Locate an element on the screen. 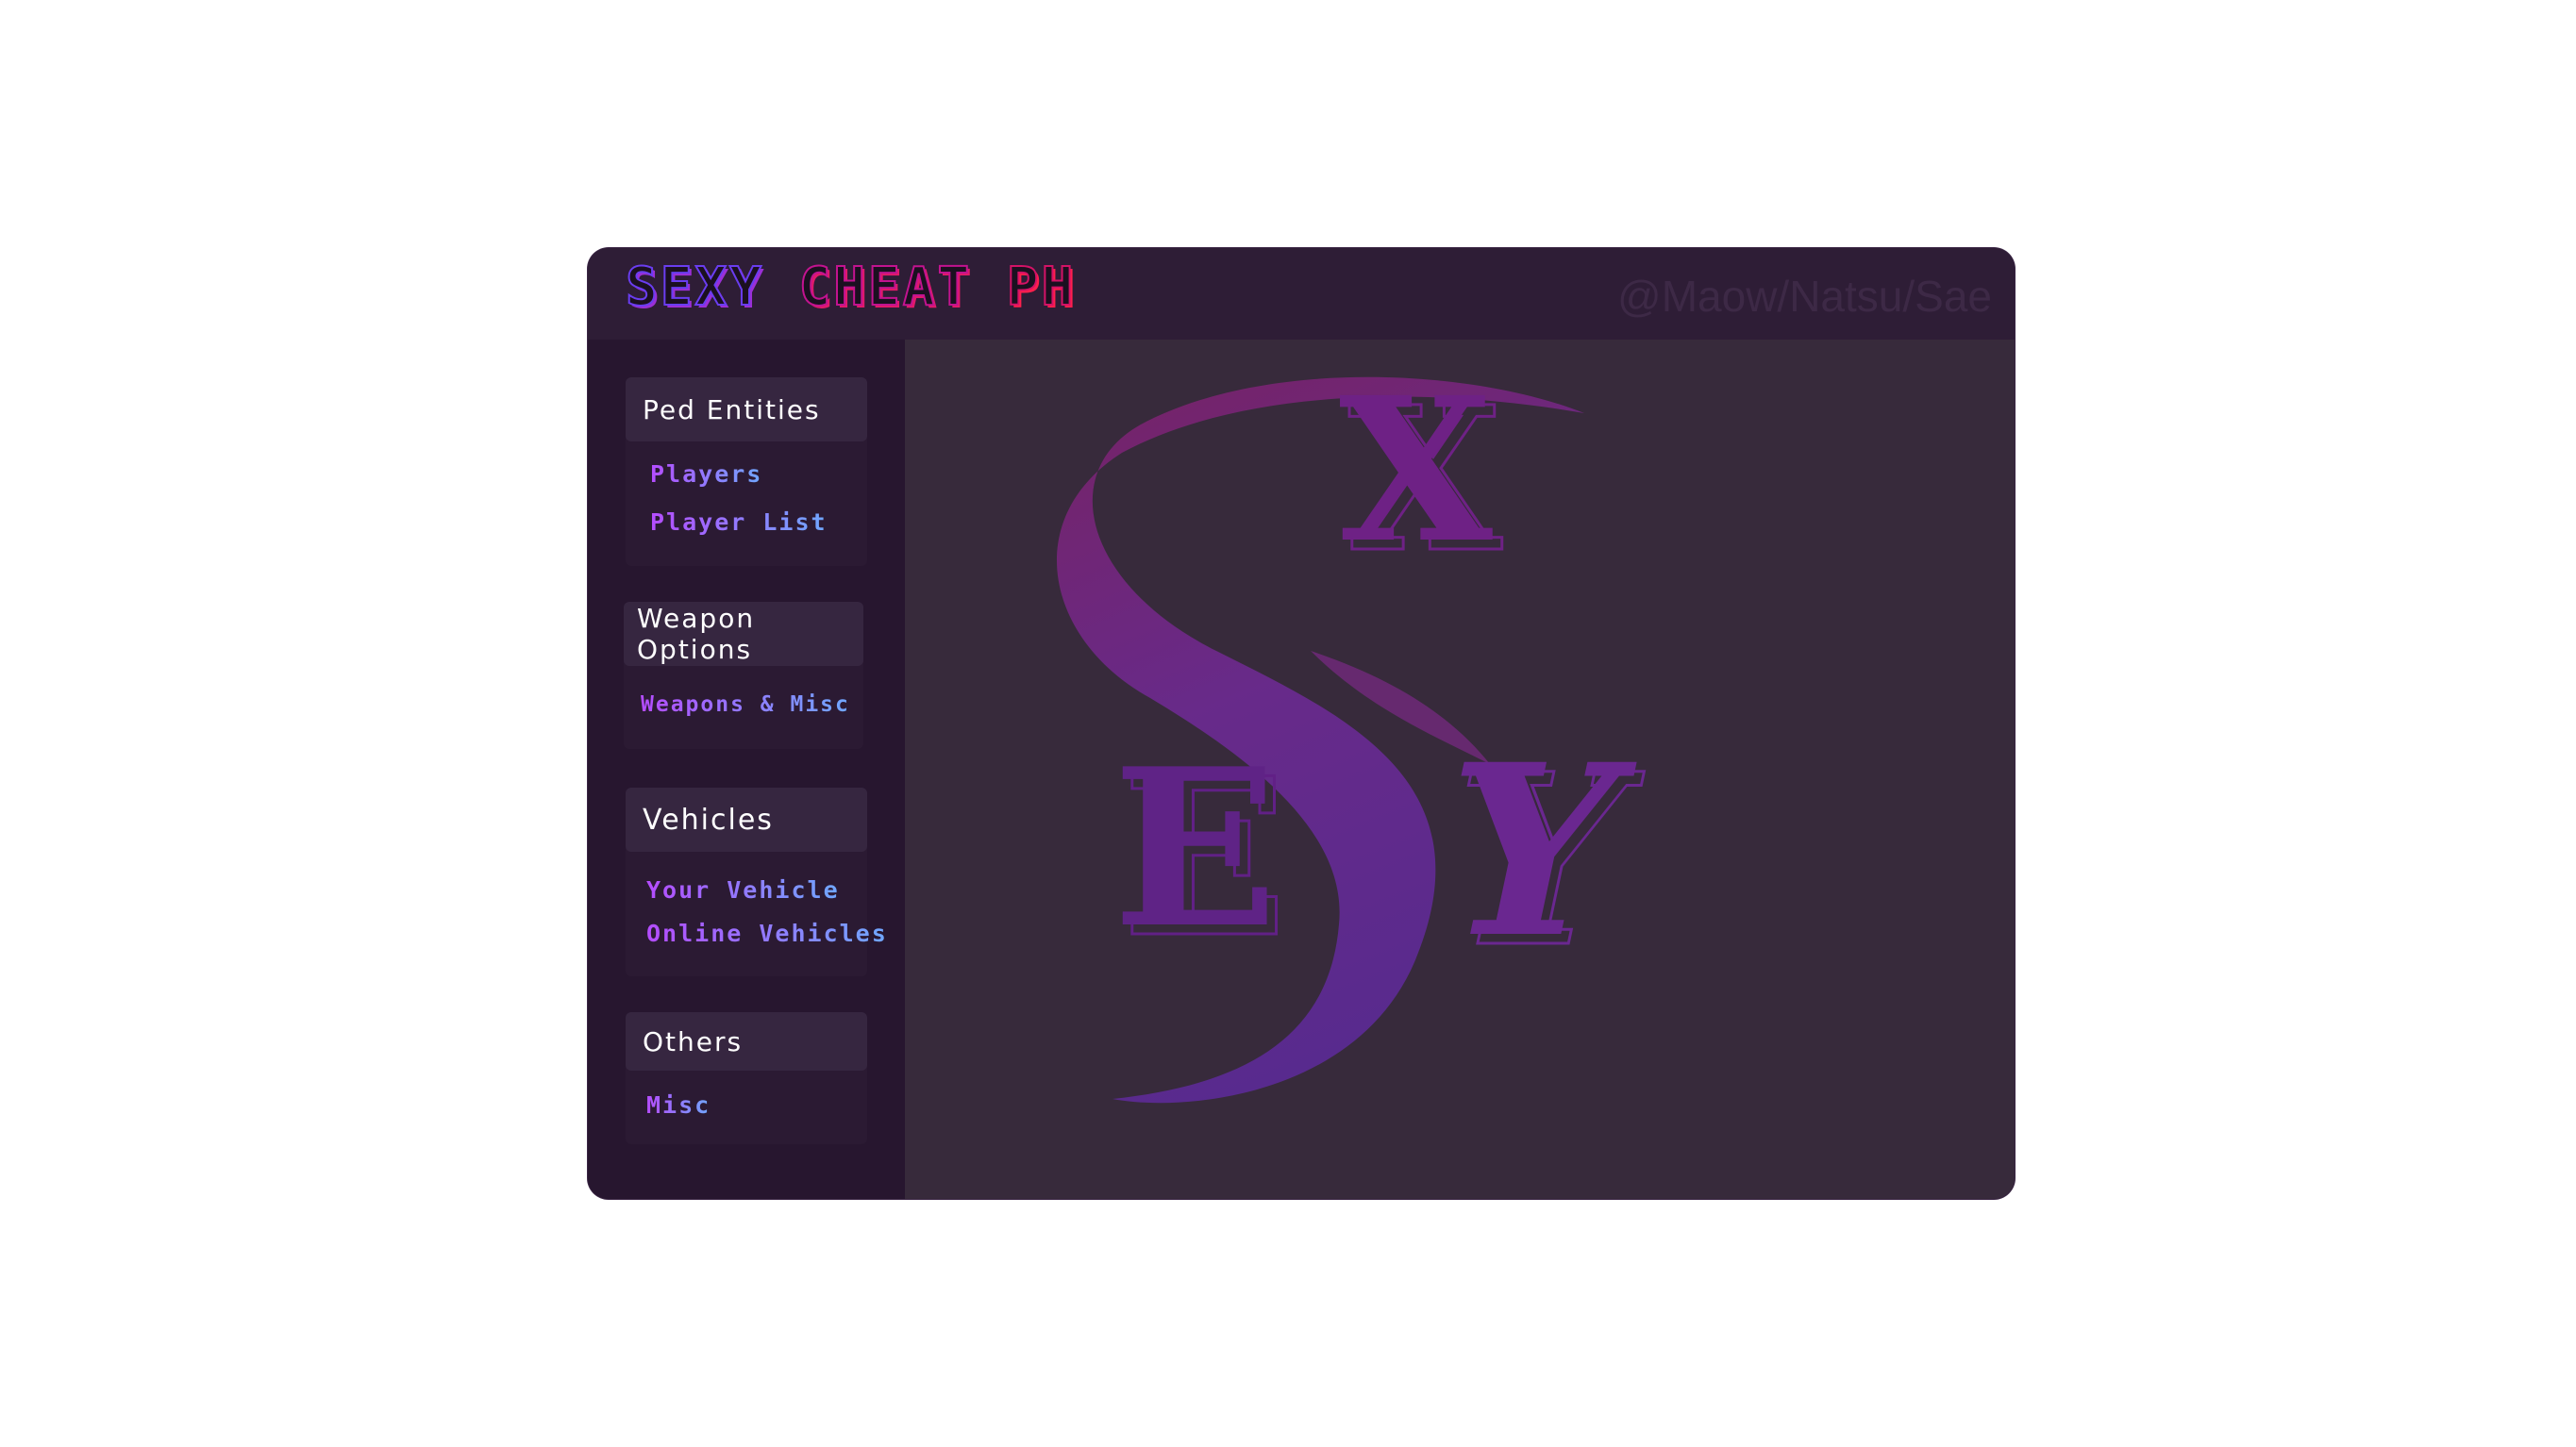  app-logo: SEXY CHEAT PH is located at coordinates (850, 287).